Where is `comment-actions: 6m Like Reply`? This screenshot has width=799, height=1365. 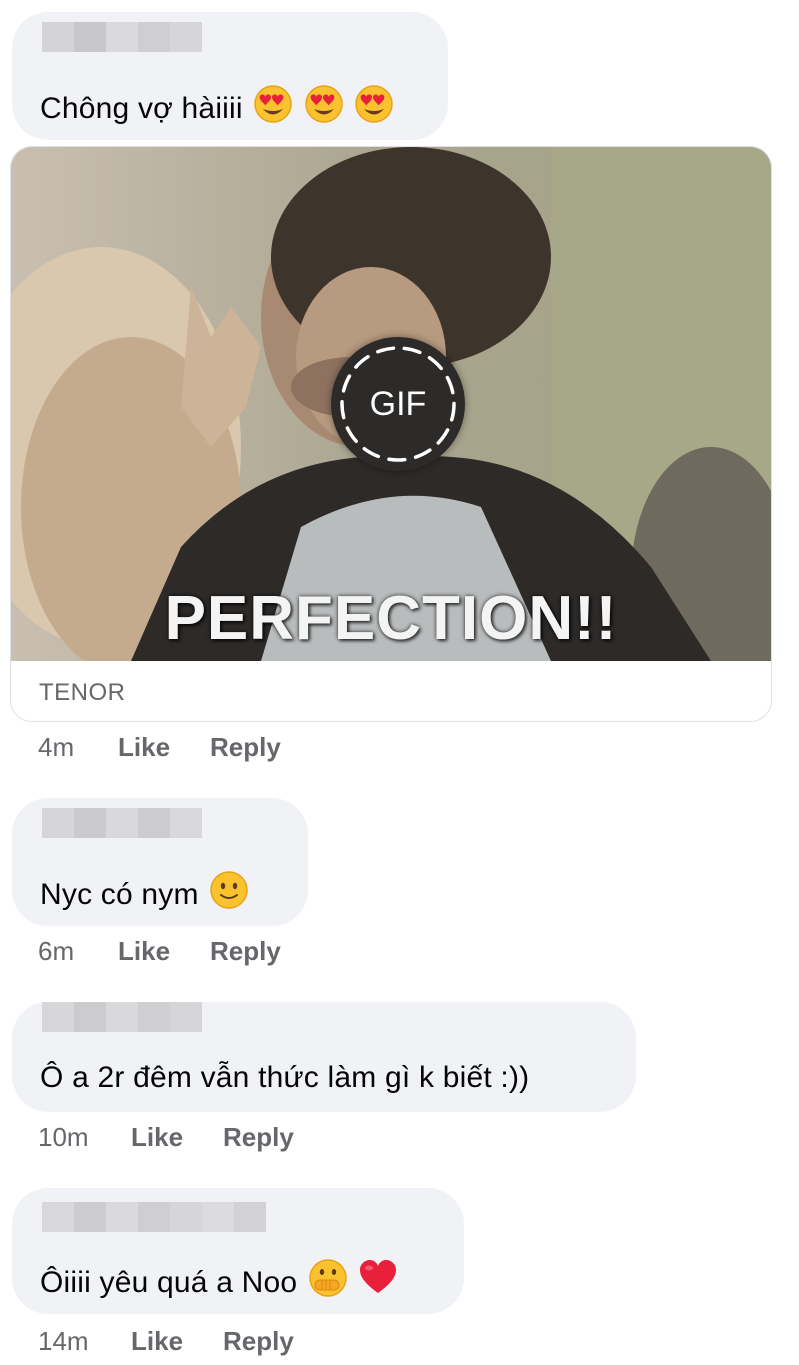 comment-actions: 6m Like Reply is located at coordinates (159, 951).